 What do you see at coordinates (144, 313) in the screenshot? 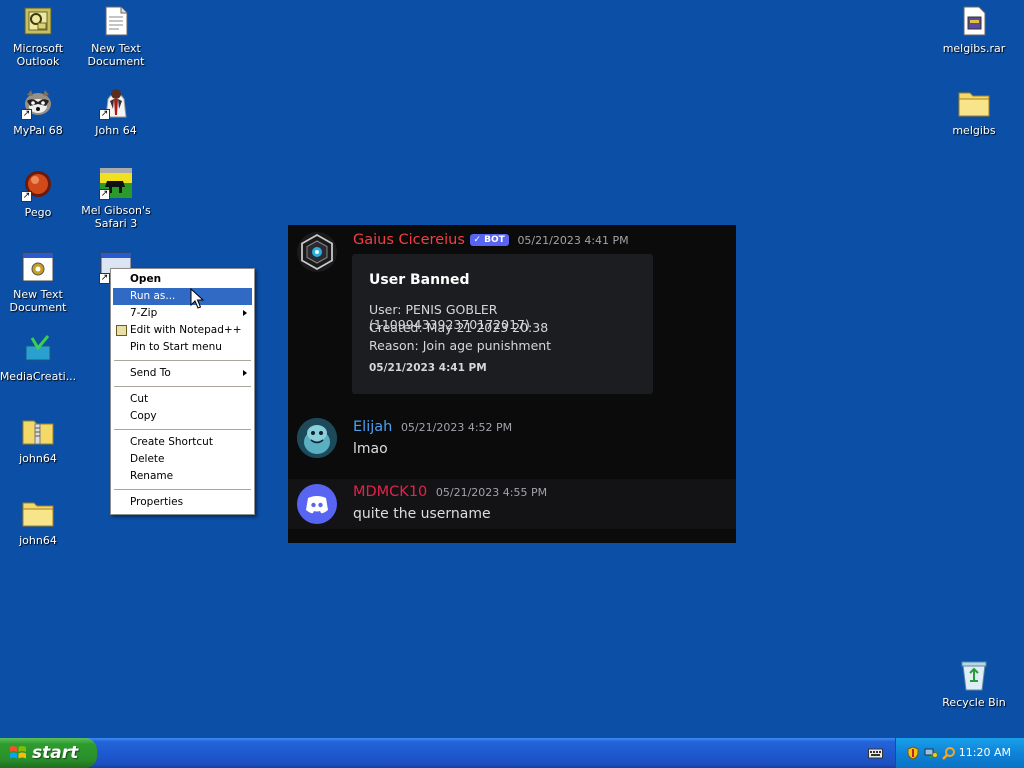
I see `menu-item-label: 7-Zip` at bounding box center [144, 313].